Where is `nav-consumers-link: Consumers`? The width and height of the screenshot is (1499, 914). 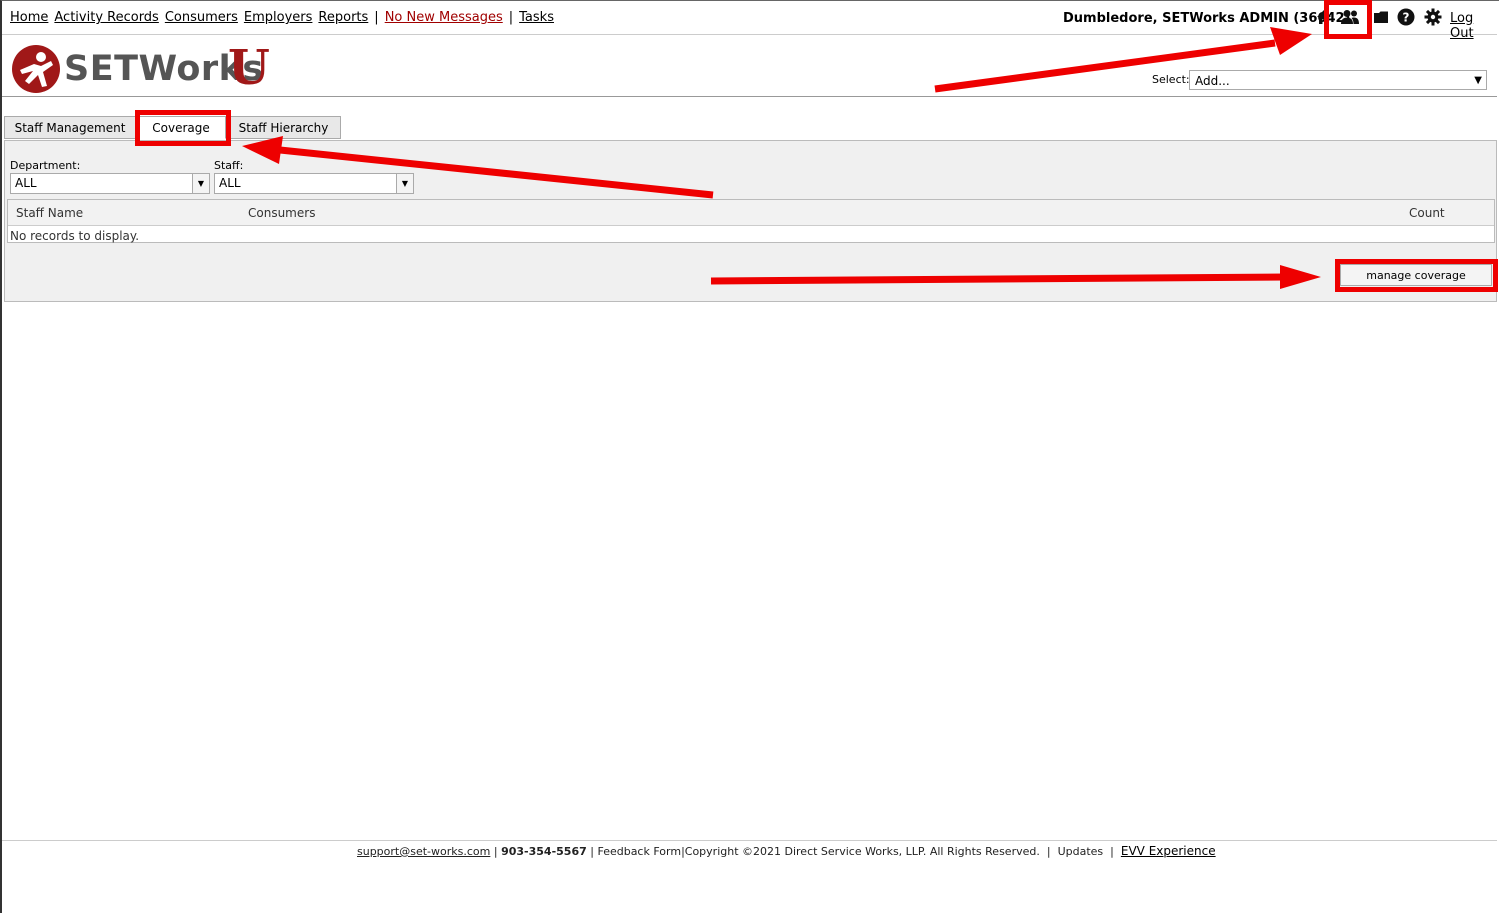
nav-consumers-link: Consumers is located at coordinates (201, 17).